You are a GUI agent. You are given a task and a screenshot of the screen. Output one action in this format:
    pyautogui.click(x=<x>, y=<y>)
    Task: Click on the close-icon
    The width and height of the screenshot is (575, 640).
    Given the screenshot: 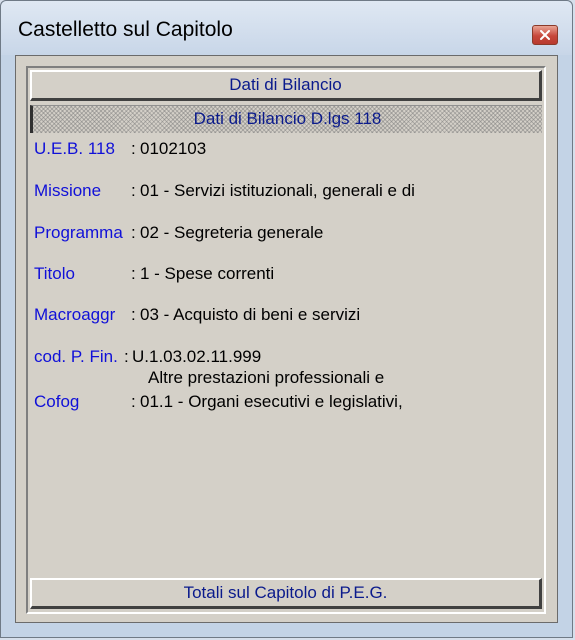 What is the action you would take?
    pyautogui.click(x=545, y=35)
    